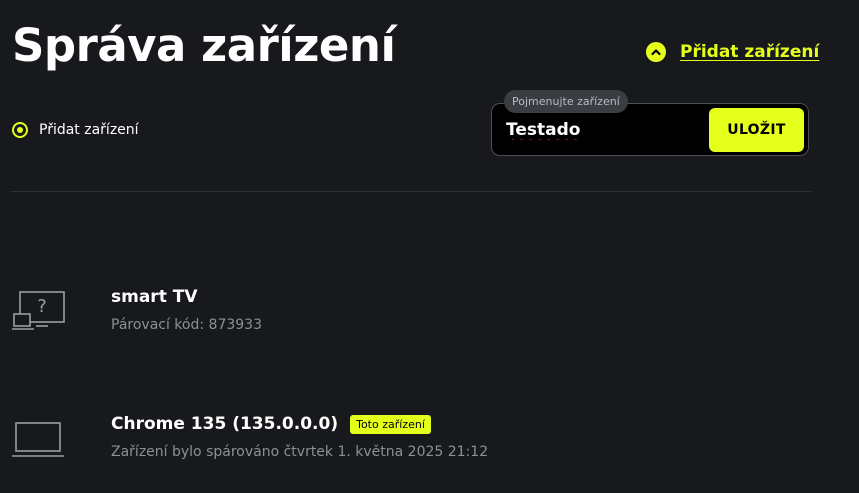  Describe the element at coordinates (271, 424) in the screenshot. I see `device-name: Chrome 135 (135.0.0.0) Toto zařízení` at that location.